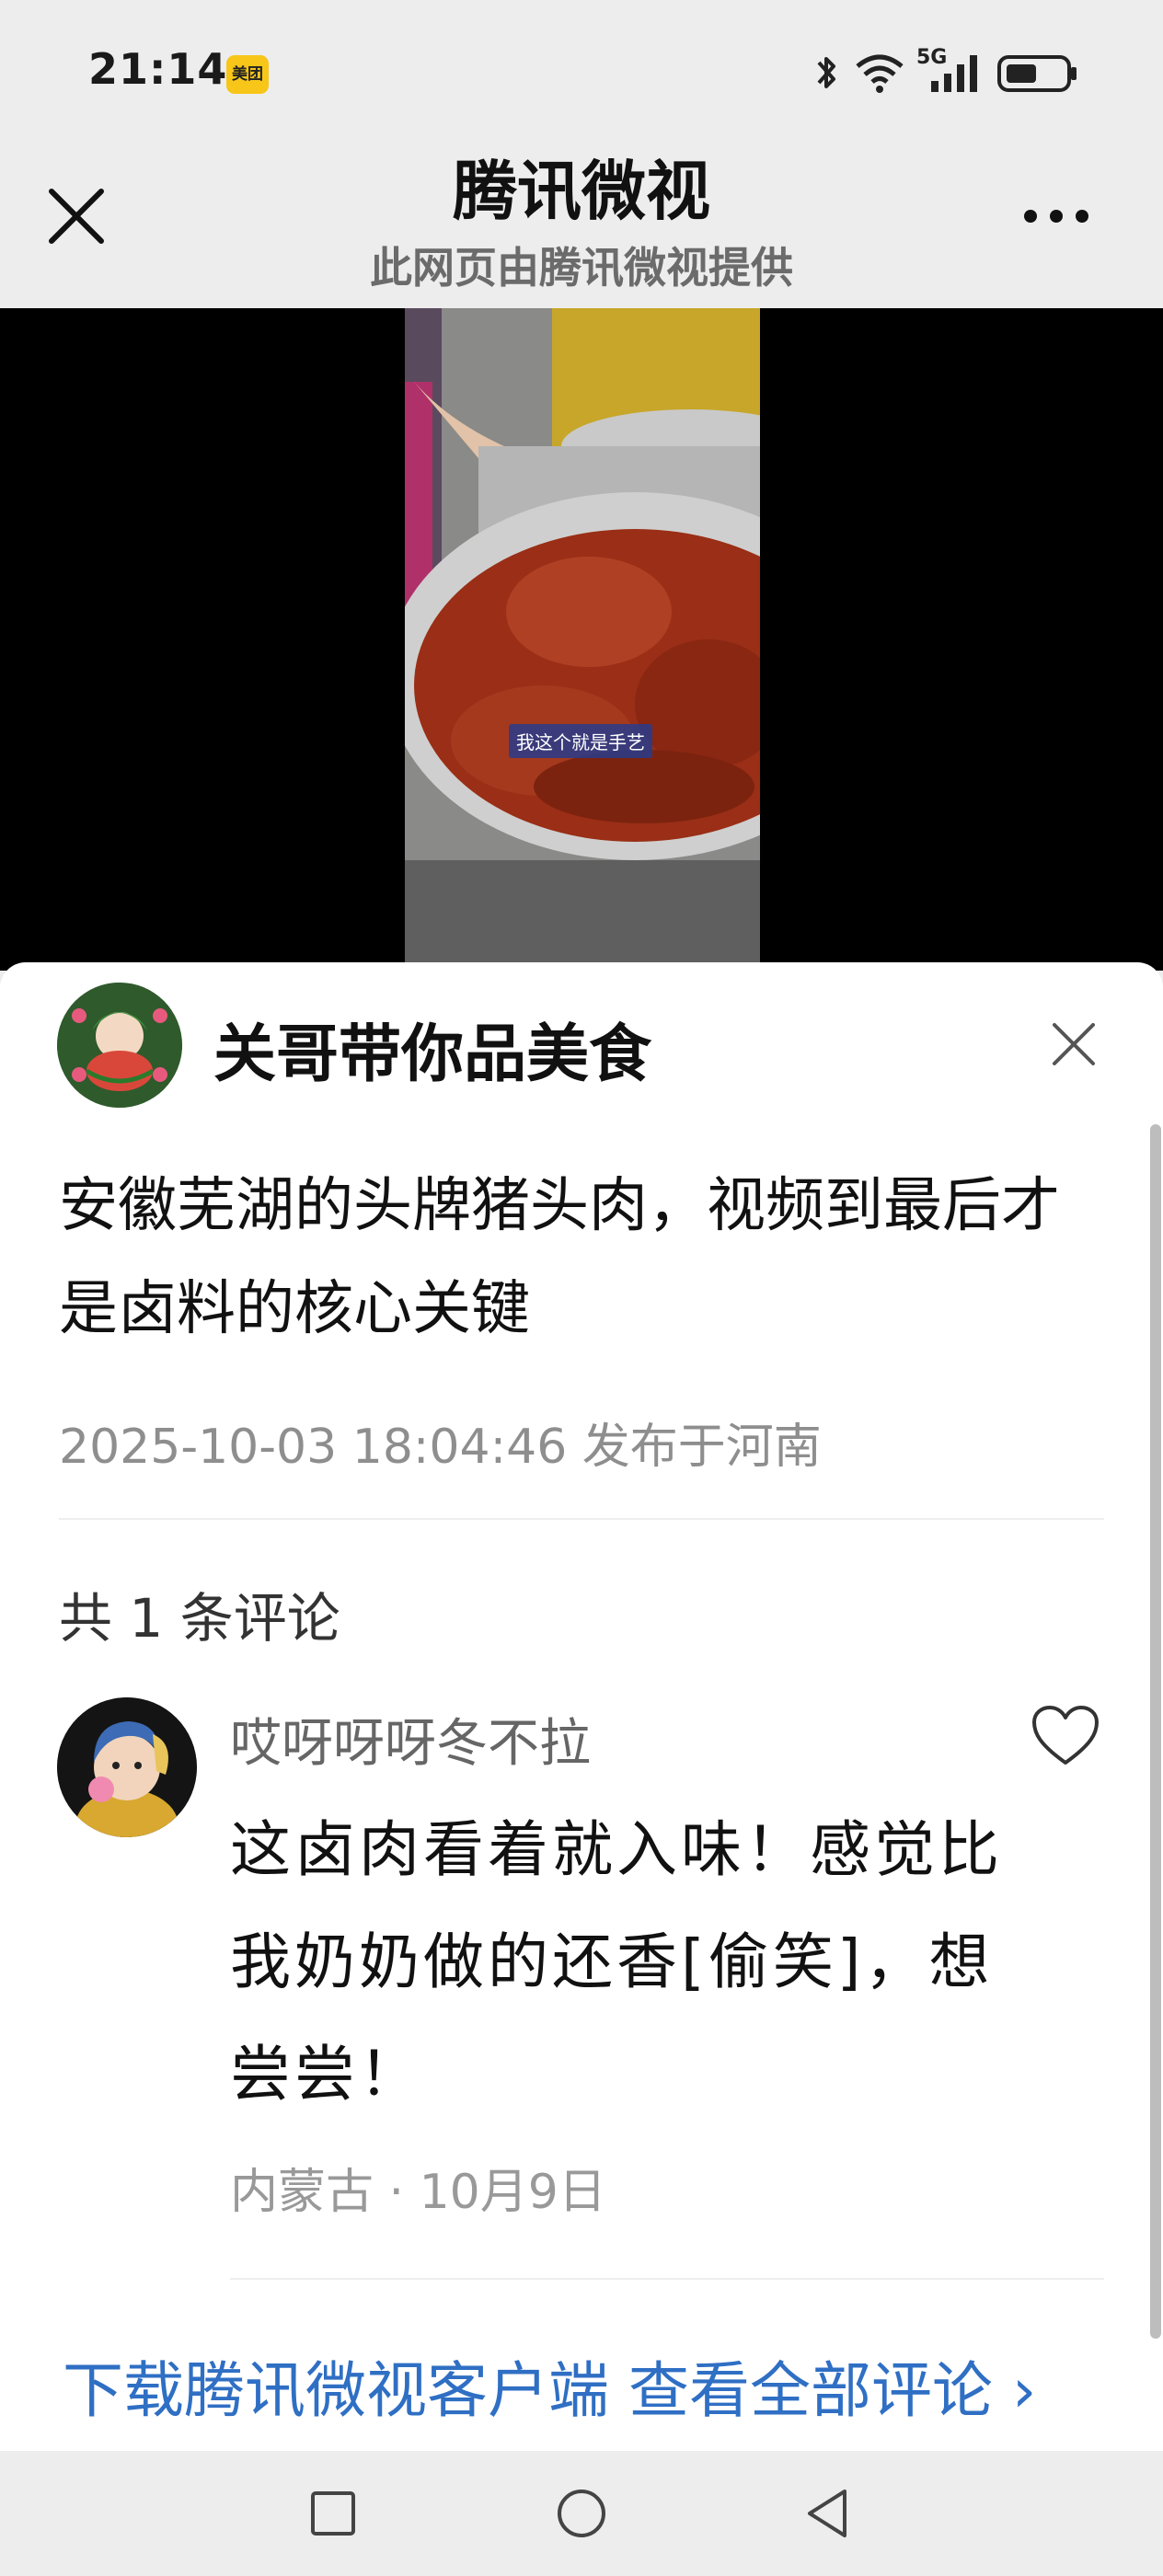 The width and height of the screenshot is (1163, 2576). I want to click on recent-apps-icon, so click(334, 2513).